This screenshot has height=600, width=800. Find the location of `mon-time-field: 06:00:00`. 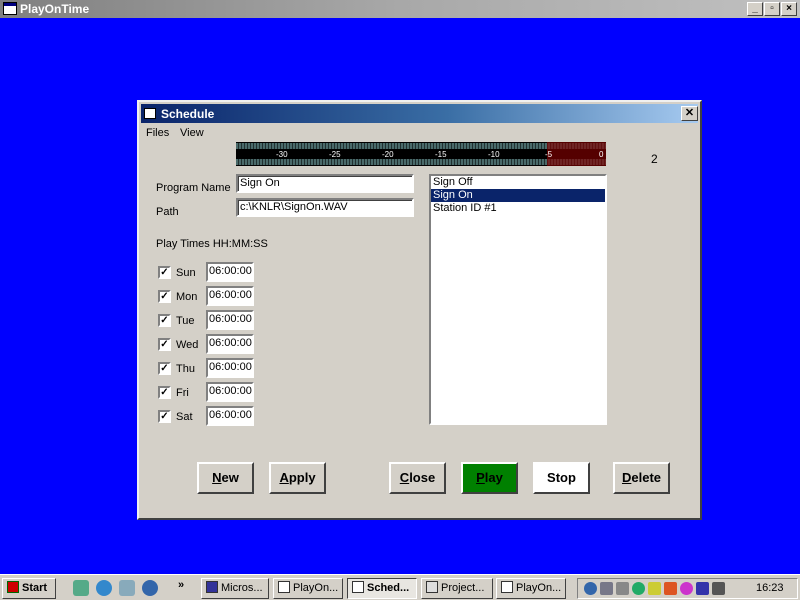

mon-time-field: 06:00:00 is located at coordinates (230, 296).